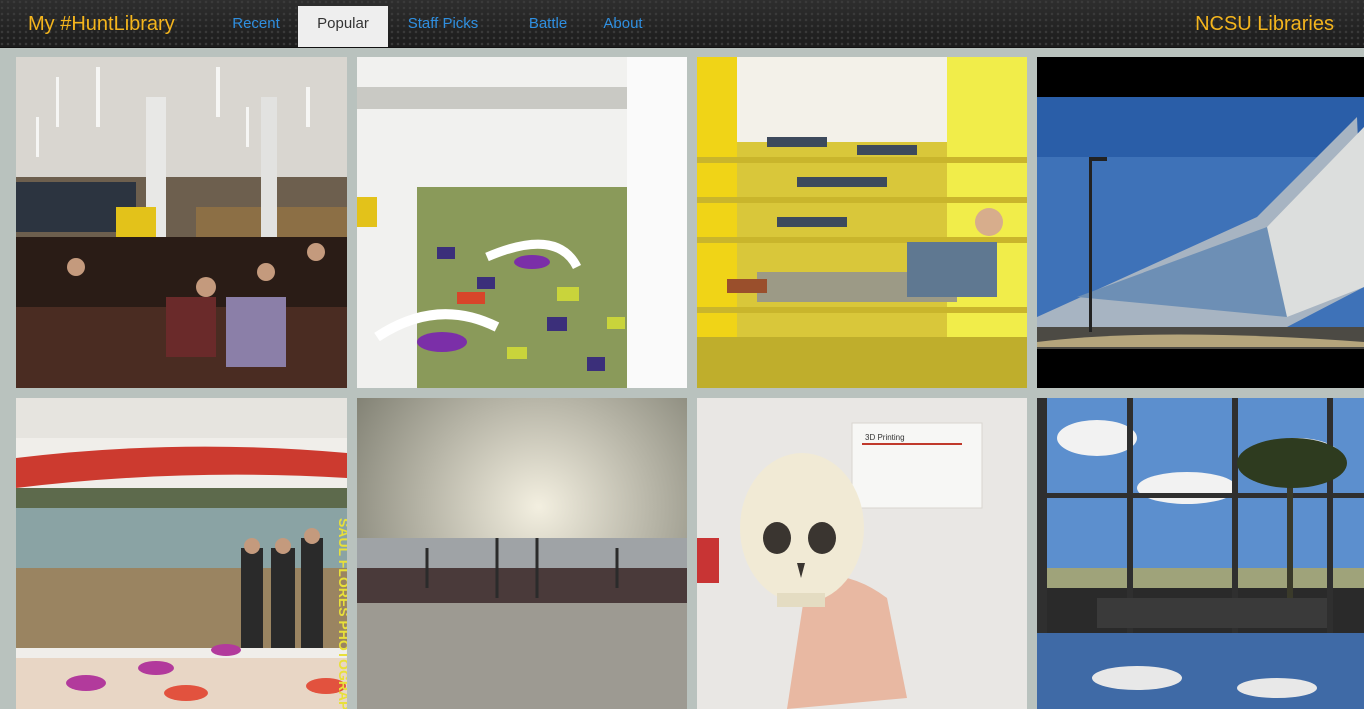 This screenshot has width=1364, height=709. I want to click on atrium-overview-photo, so click(522, 222).